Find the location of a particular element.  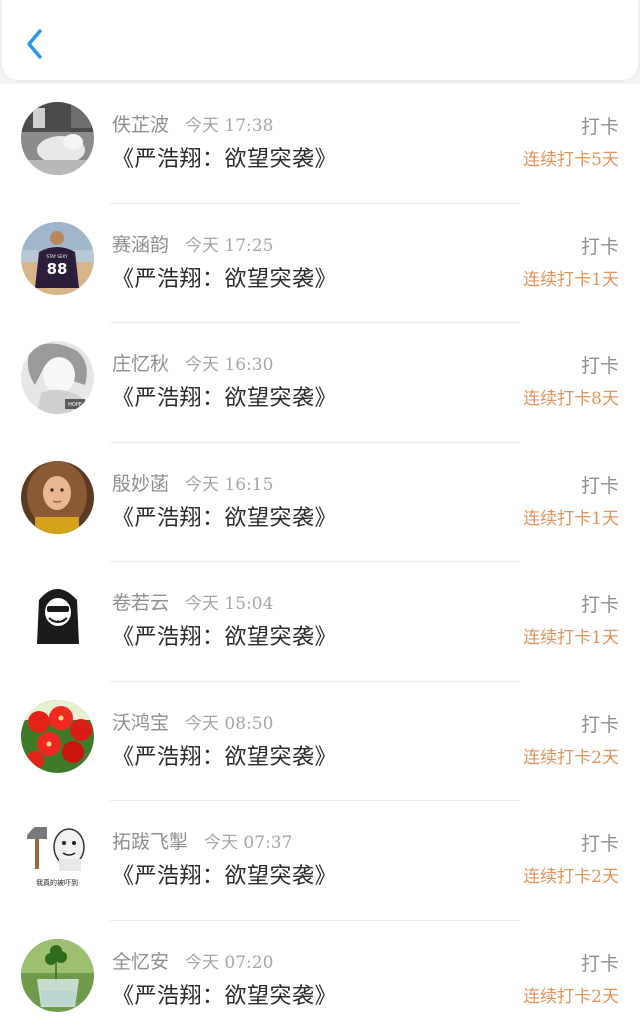

avatar-cartoon is located at coordinates (57, 616).